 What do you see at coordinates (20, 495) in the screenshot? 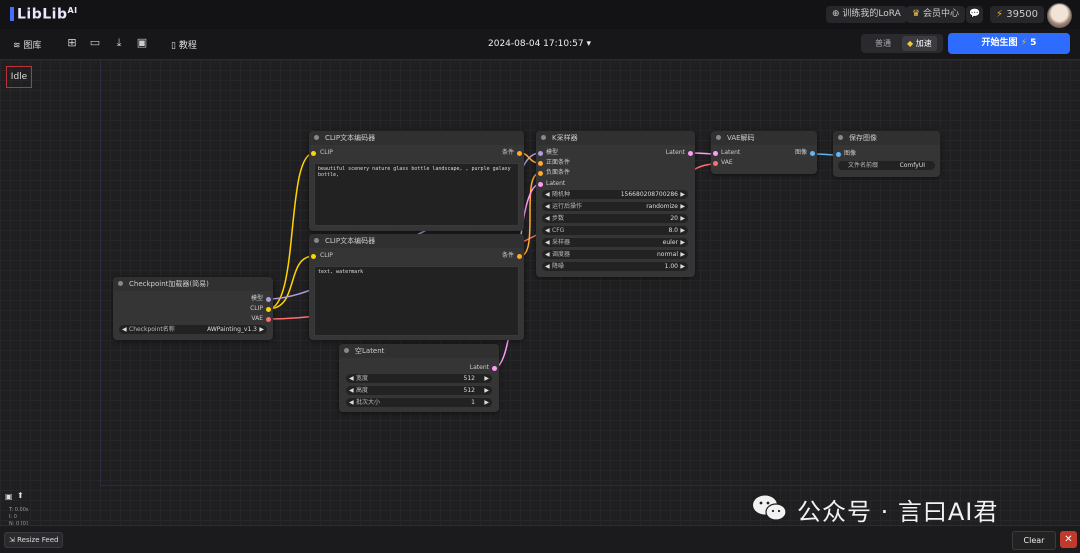
I see `canvas-upload-icon: ⬆` at bounding box center [20, 495].